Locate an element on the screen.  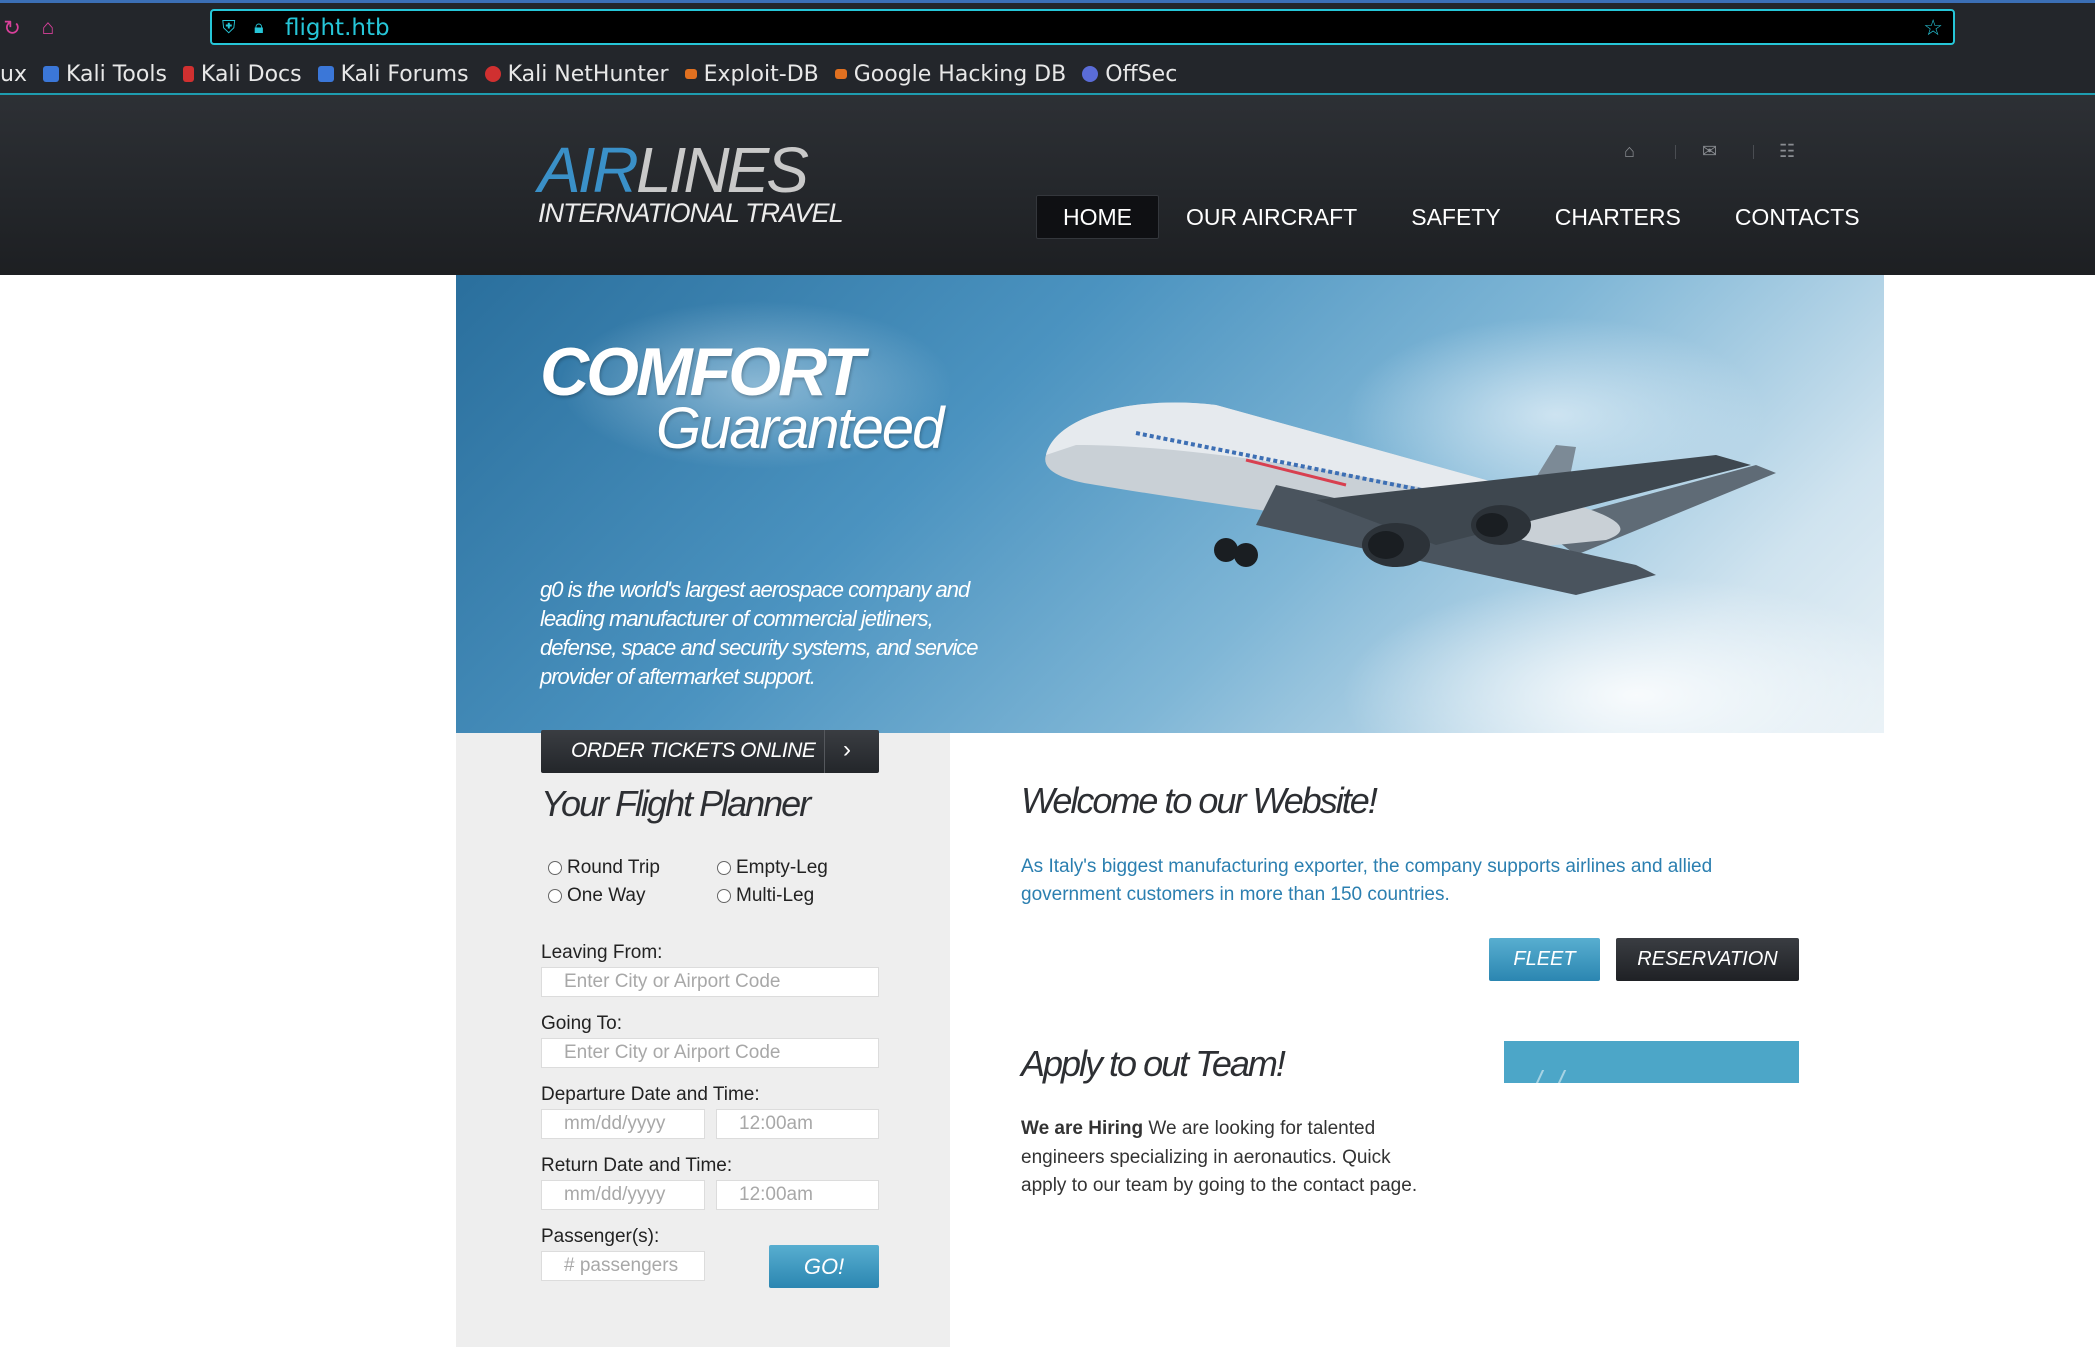
return-label: Return Date and Time: is located at coordinates (637, 1165).